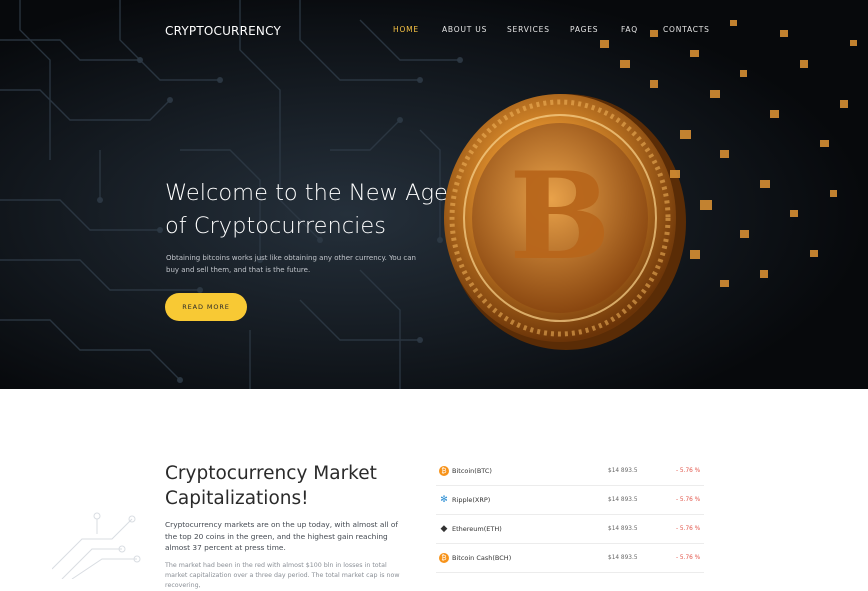 This screenshot has height=591, width=868. What do you see at coordinates (444, 529) in the screenshot?
I see `ethereum-icon: ◆` at bounding box center [444, 529].